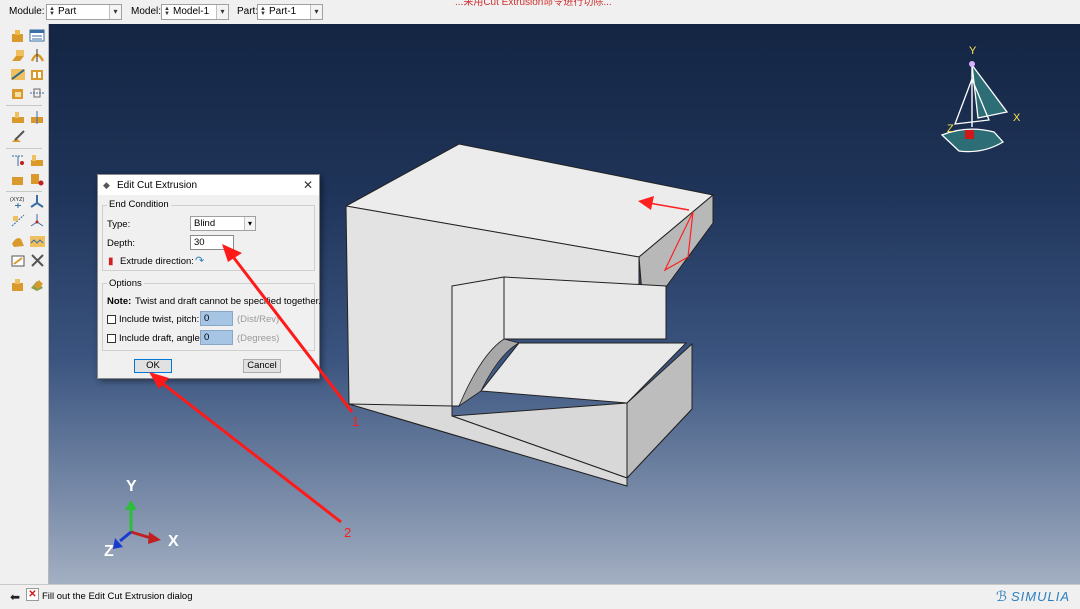 The height and width of the screenshot is (609, 1080). What do you see at coordinates (37, 117) in the screenshot?
I see `partition-icon` at bounding box center [37, 117].